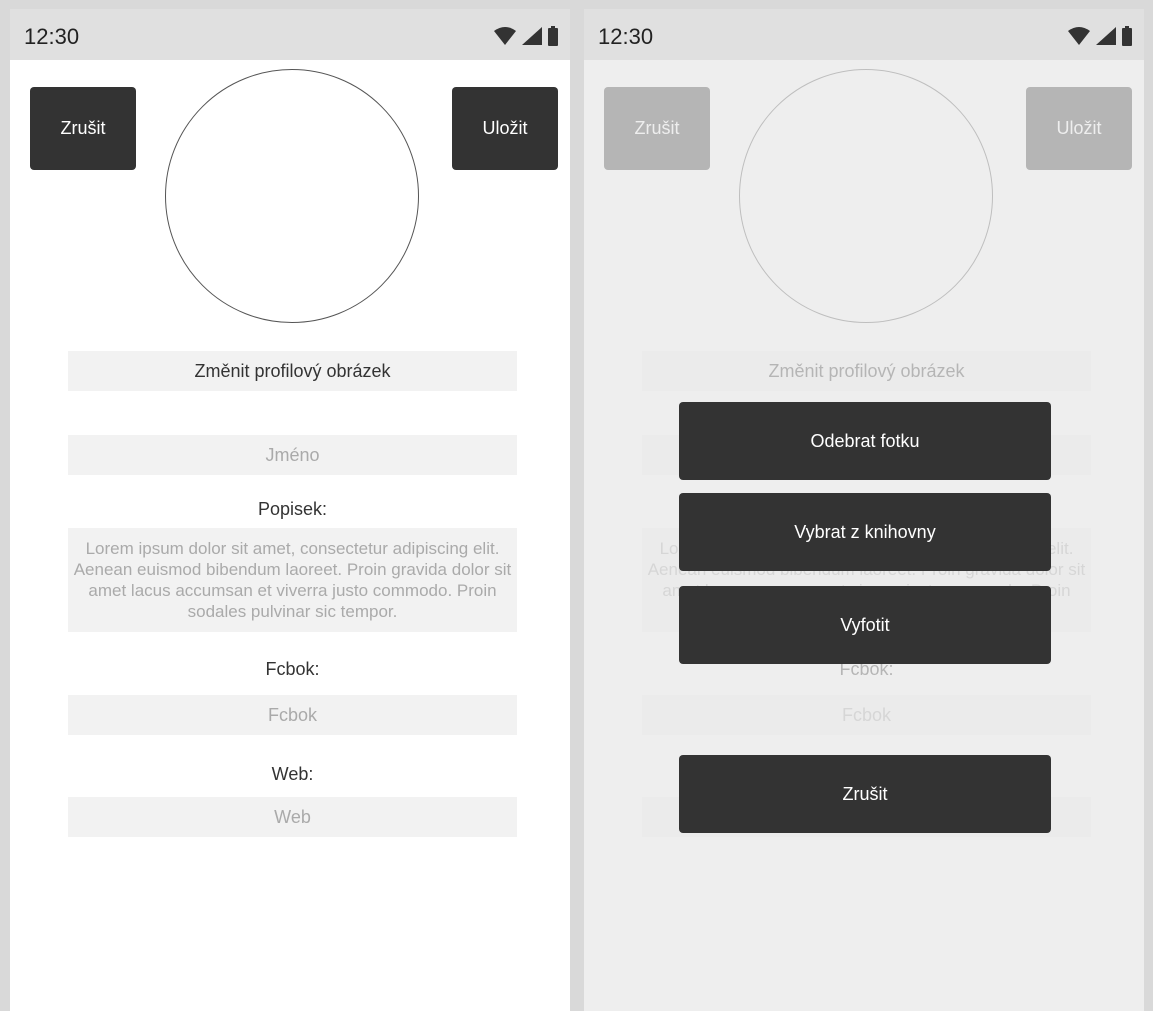  What do you see at coordinates (865, 625) in the screenshot?
I see `take-photo-button: Vyfotit` at bounding box center [865, 625].